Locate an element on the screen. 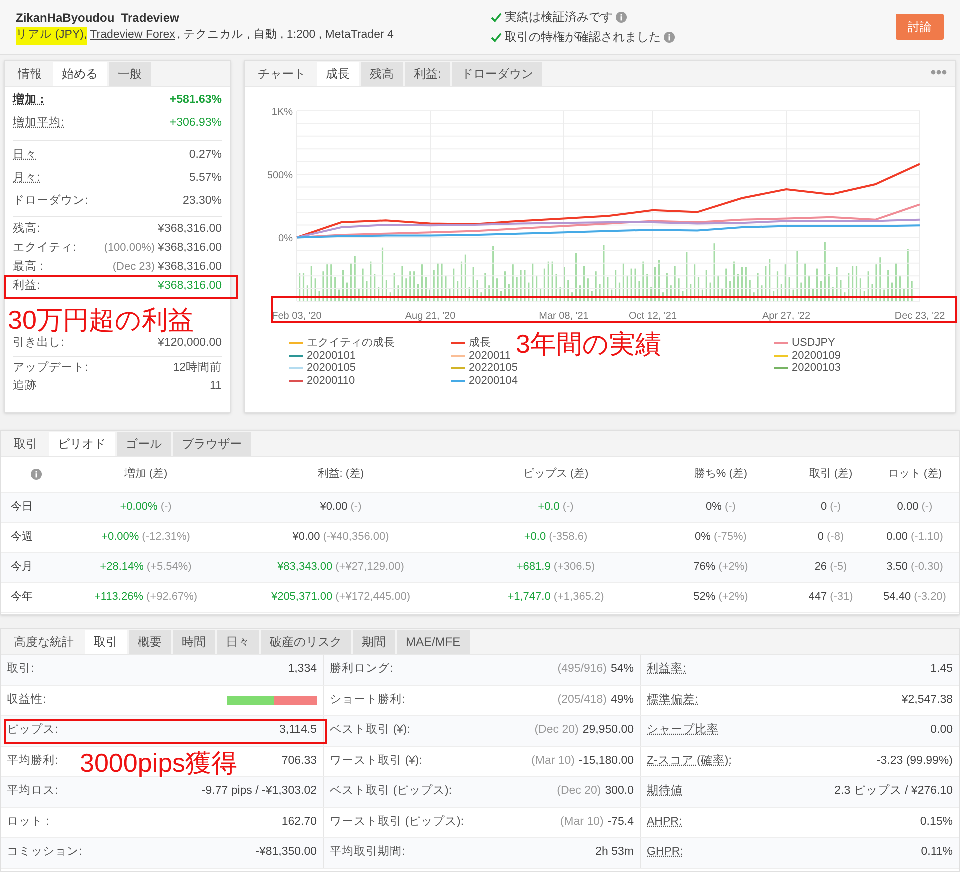 This screenshot has height=872, width=960. table-cell-text: 54.40 is located at coordinates (898, 598).